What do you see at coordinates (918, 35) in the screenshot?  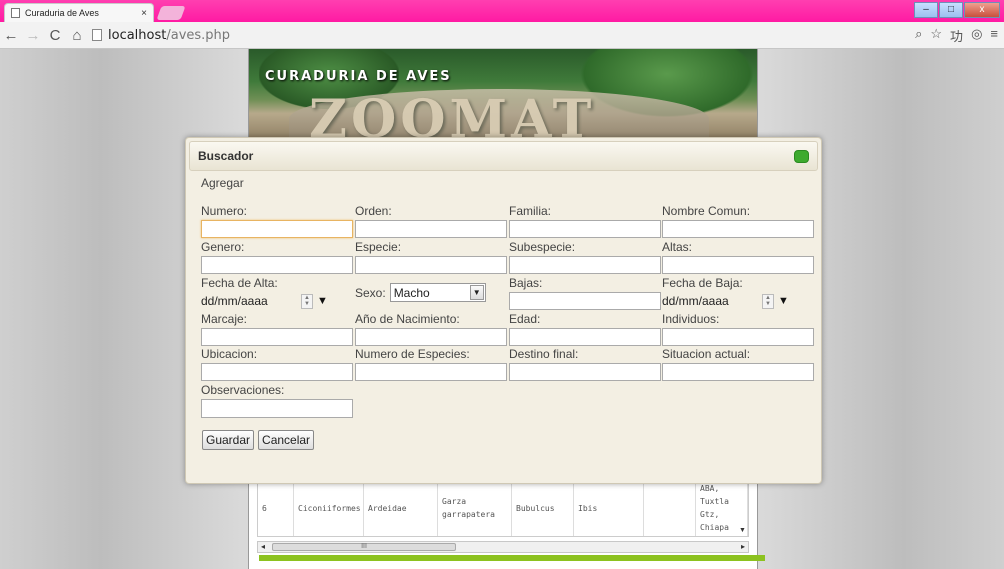 I see `zoom-icon: ⌕` at bounding box center [918, 35].